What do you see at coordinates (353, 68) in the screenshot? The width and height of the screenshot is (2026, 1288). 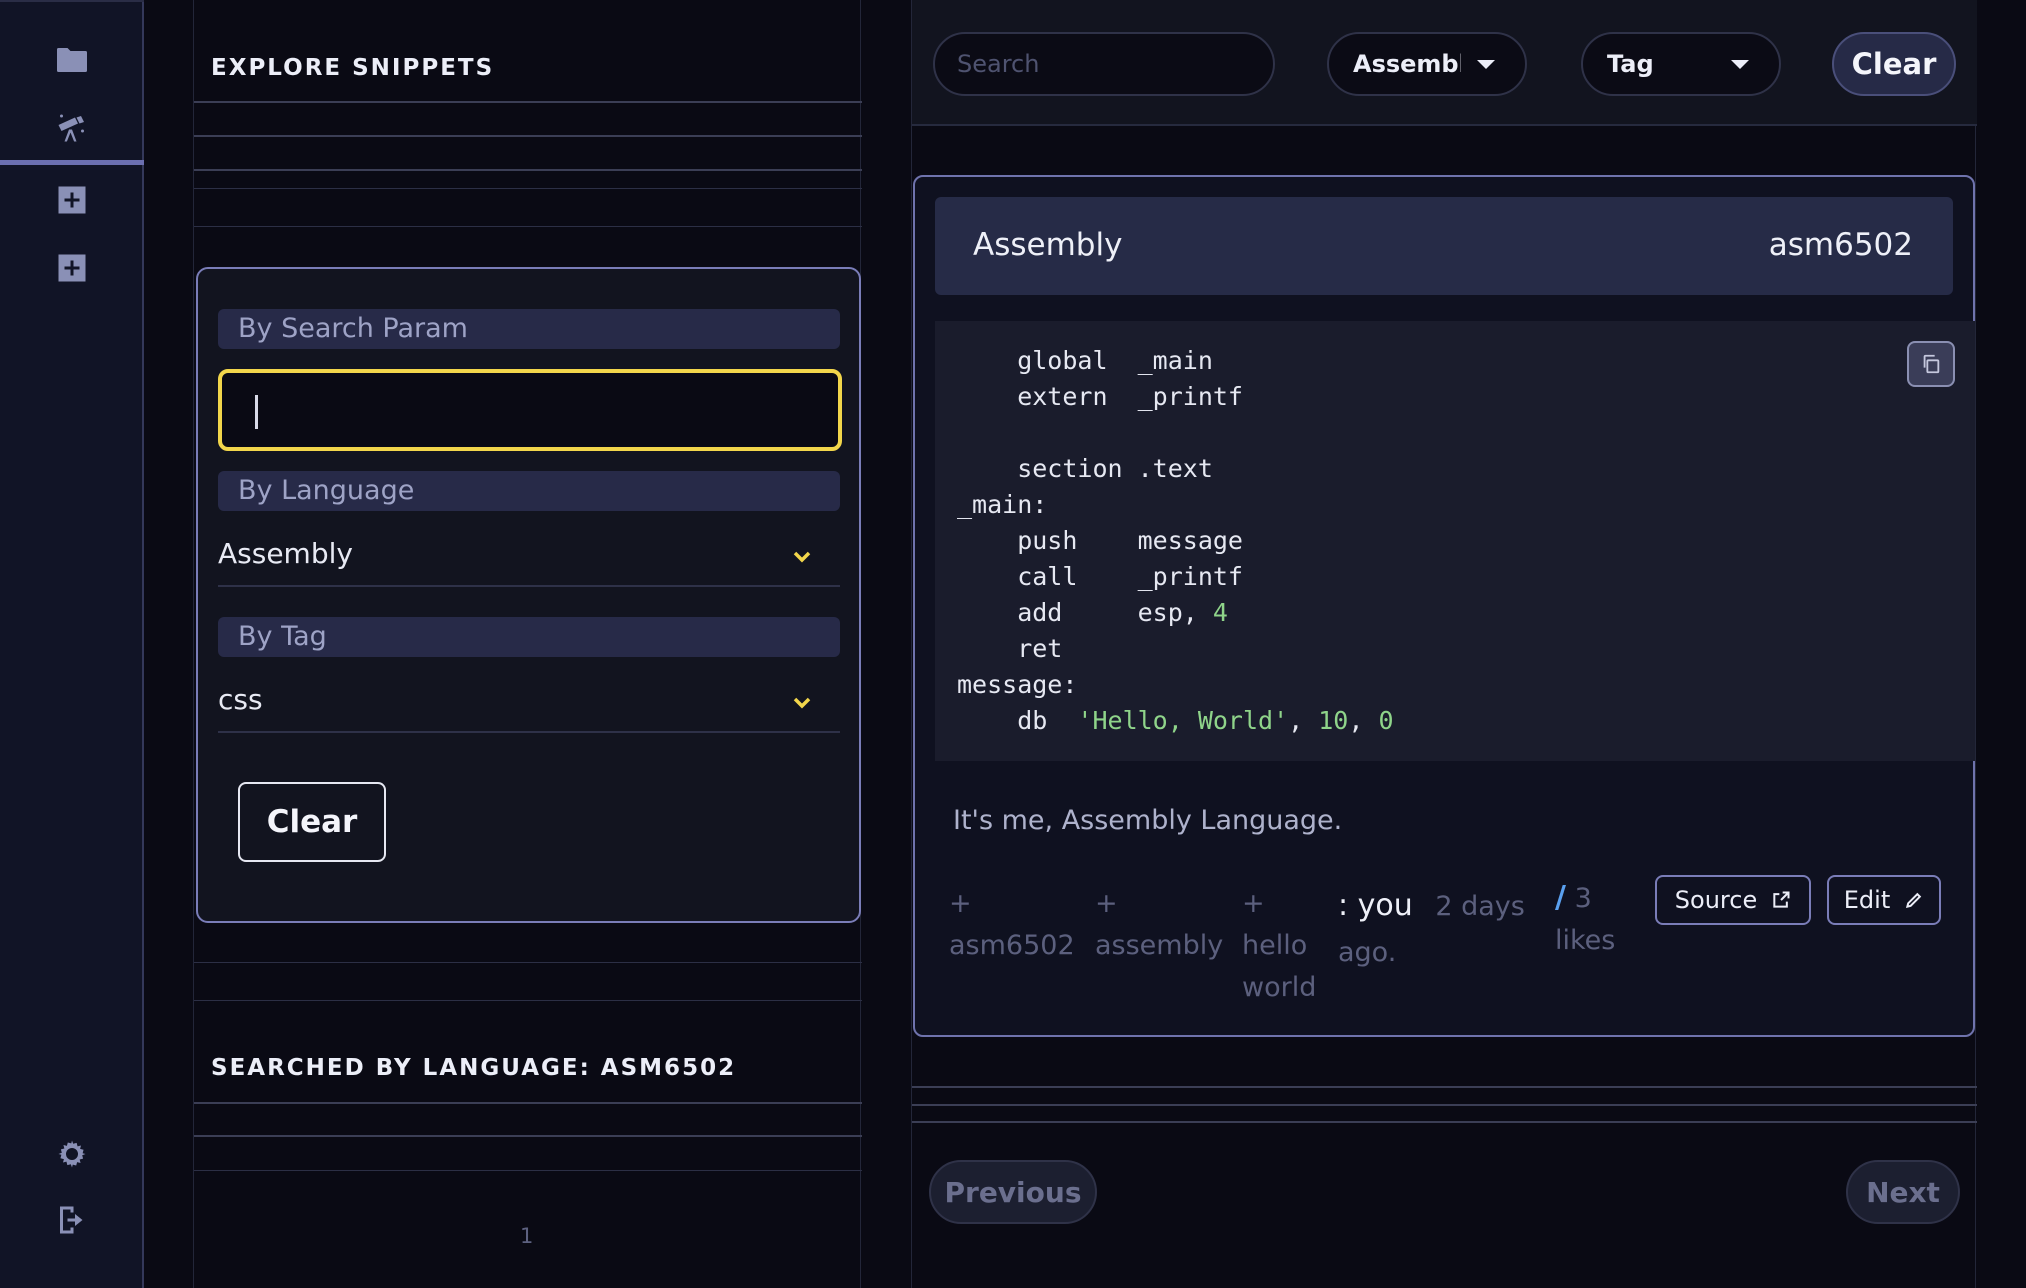 I see `explorer-title: EXPLORE SNIPPETS` at bounding box center [353, 68].